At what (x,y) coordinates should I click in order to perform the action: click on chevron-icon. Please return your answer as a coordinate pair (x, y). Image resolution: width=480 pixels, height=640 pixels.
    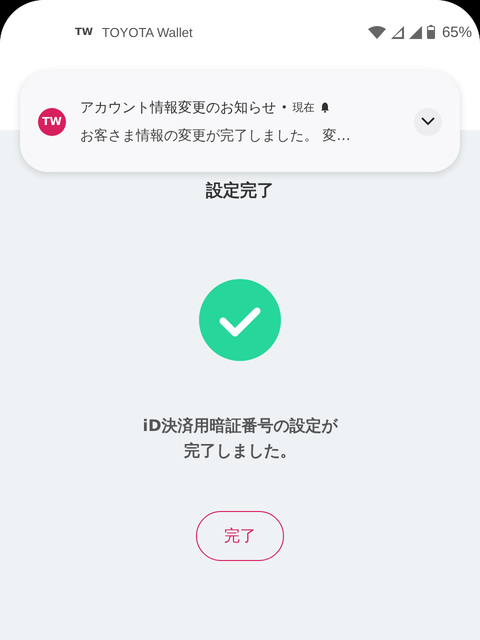
    Looking at the image, I should click on (428, 121).